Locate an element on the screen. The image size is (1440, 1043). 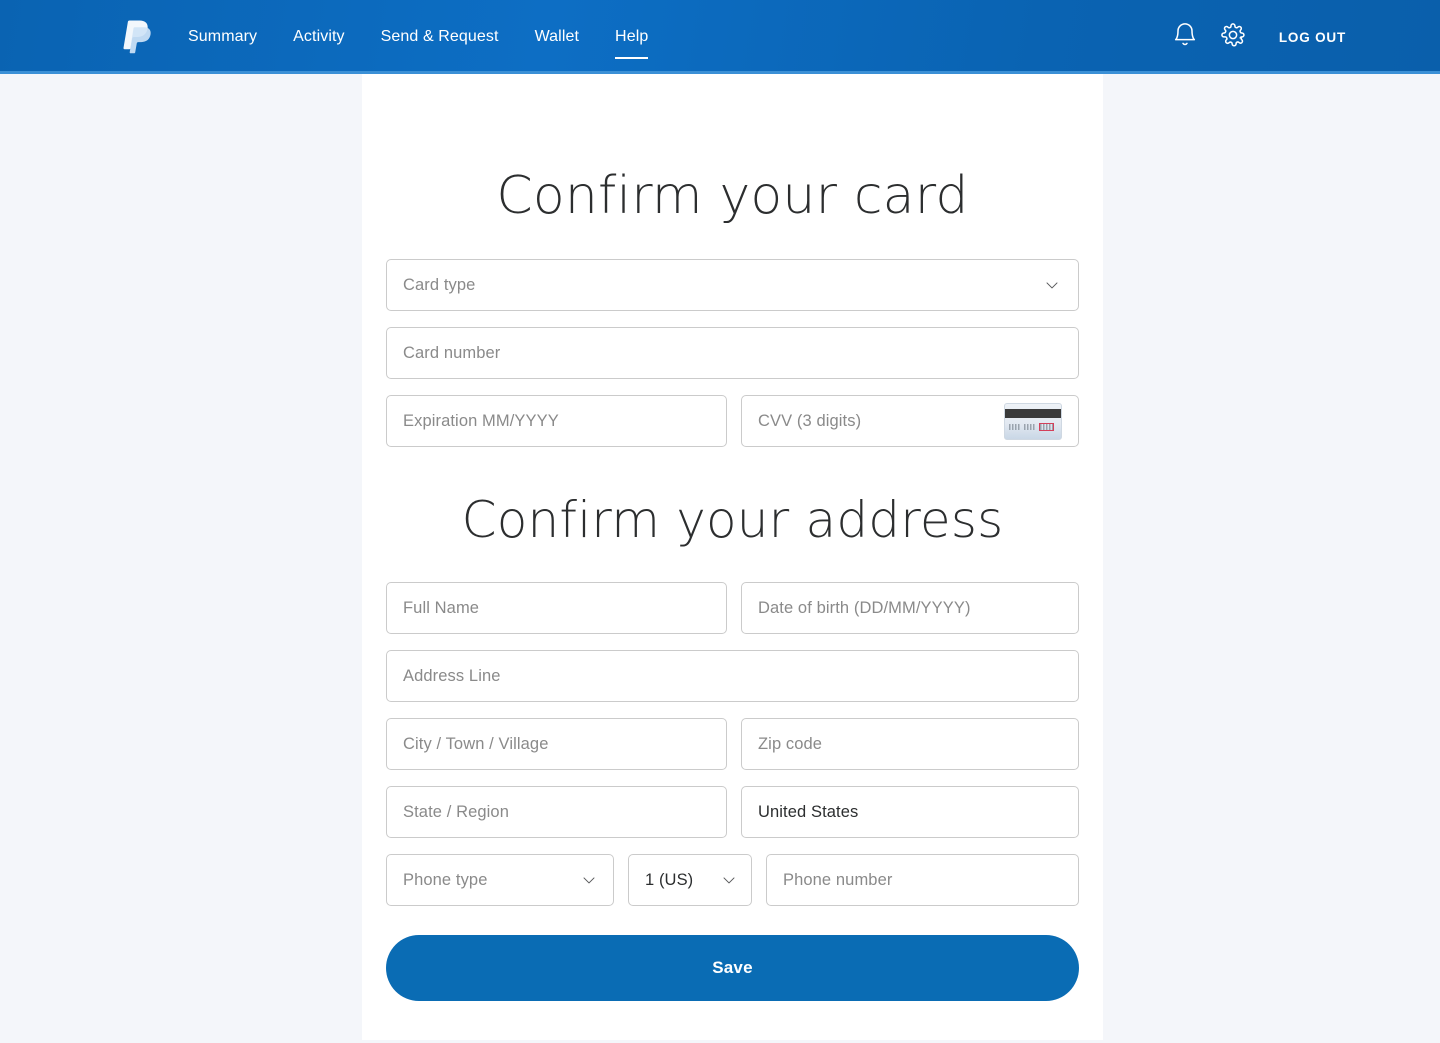
card-number-row: Card number is located at coordinates (732, 353).